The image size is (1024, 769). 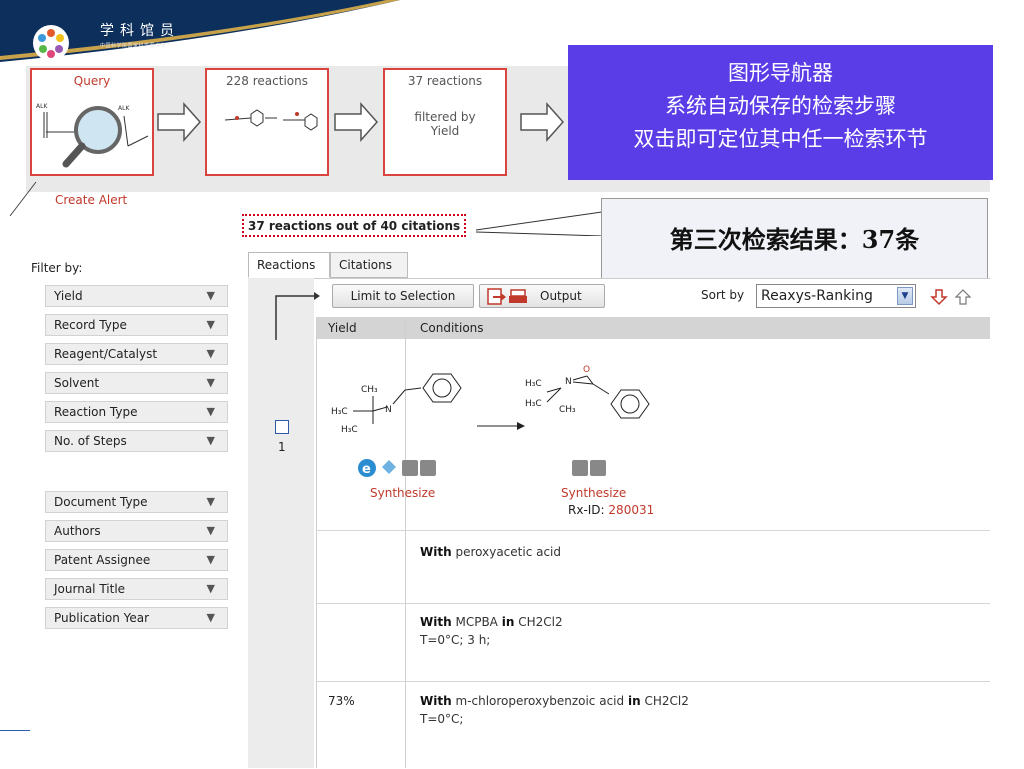 What do you see at coordinates (92, 135) in the screenshot?
I see `query-structure-icon: ALK ALK` at bounding box center [92, 135].